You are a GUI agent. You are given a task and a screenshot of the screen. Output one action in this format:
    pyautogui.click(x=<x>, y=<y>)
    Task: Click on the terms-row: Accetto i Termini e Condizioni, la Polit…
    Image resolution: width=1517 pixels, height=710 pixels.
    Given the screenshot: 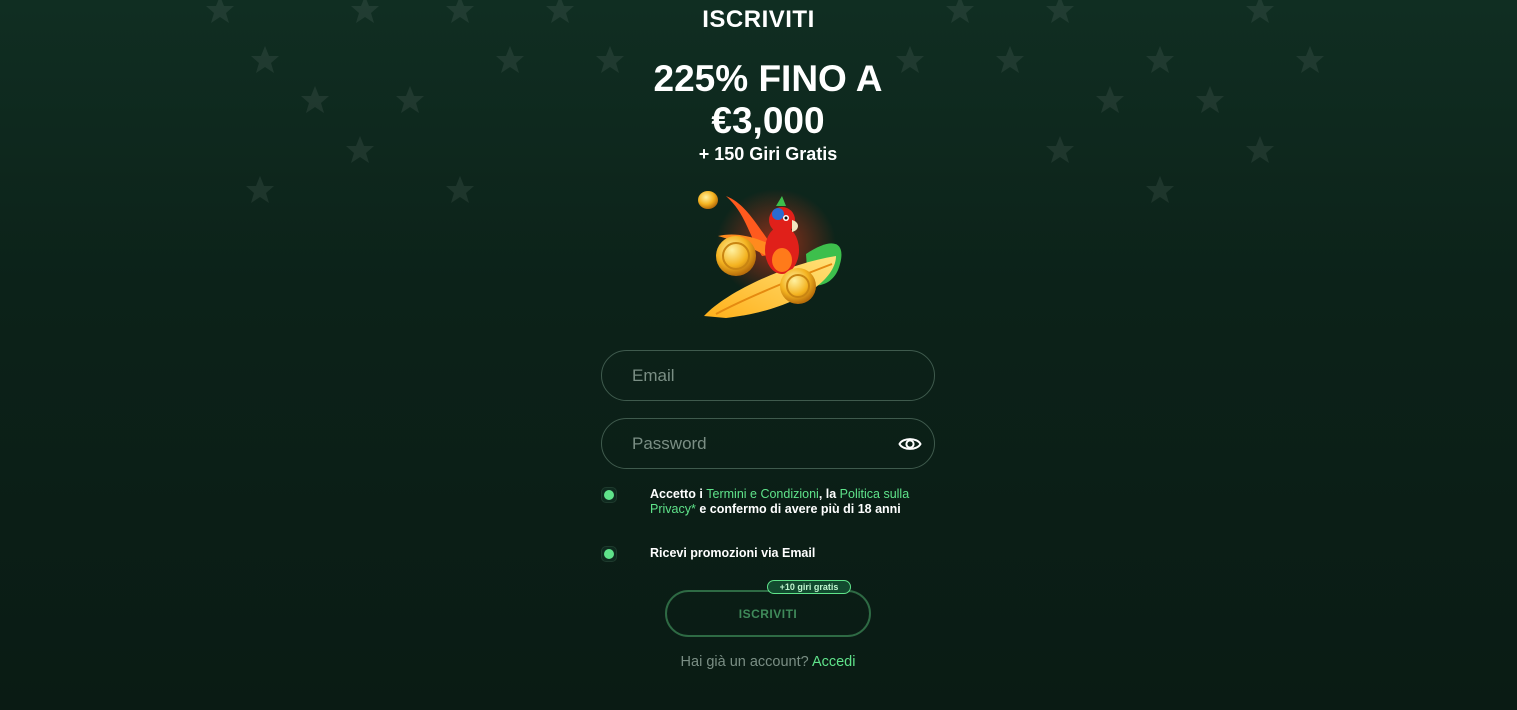 What is the action you would take?
    pyautogui.click(x=766, y=510)
    